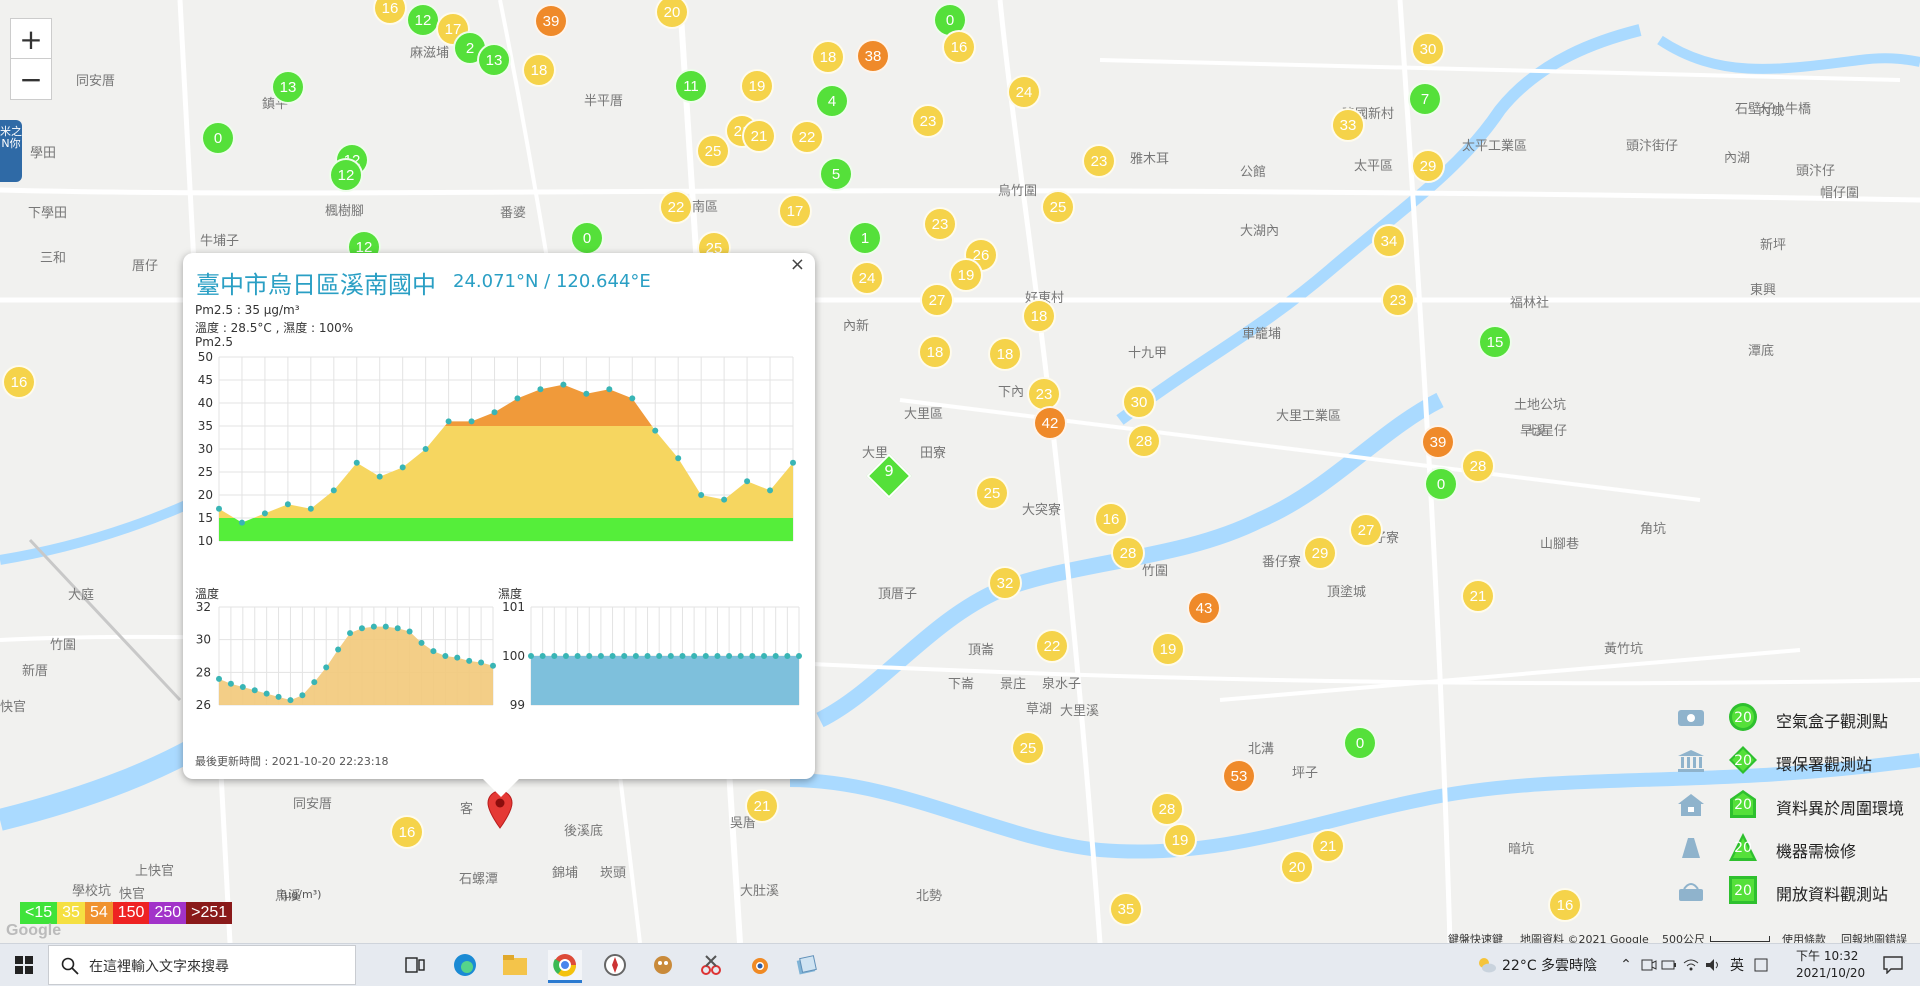 The width and height of the screenshot is (1920, 986). I want to click on sensor-marker: 5, so click(836, 174).